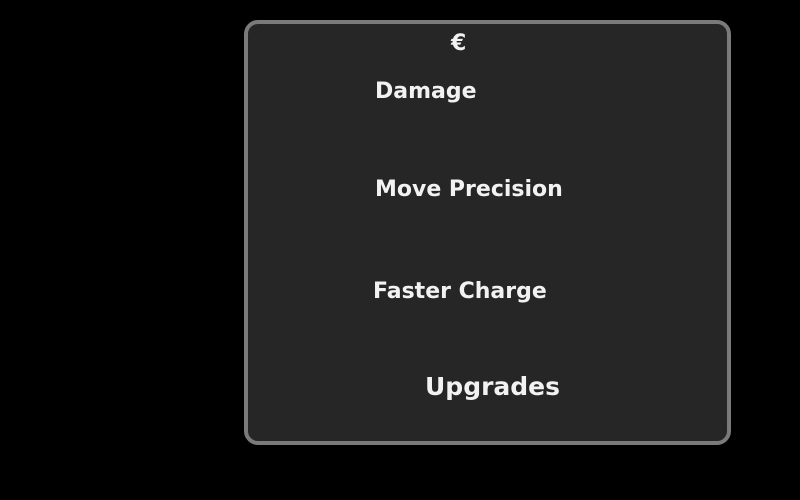 The height and width of the screenshot is (500, 800). I want to click on upgrade-option-faster-charge: Faster Charge, so click(460, 291).